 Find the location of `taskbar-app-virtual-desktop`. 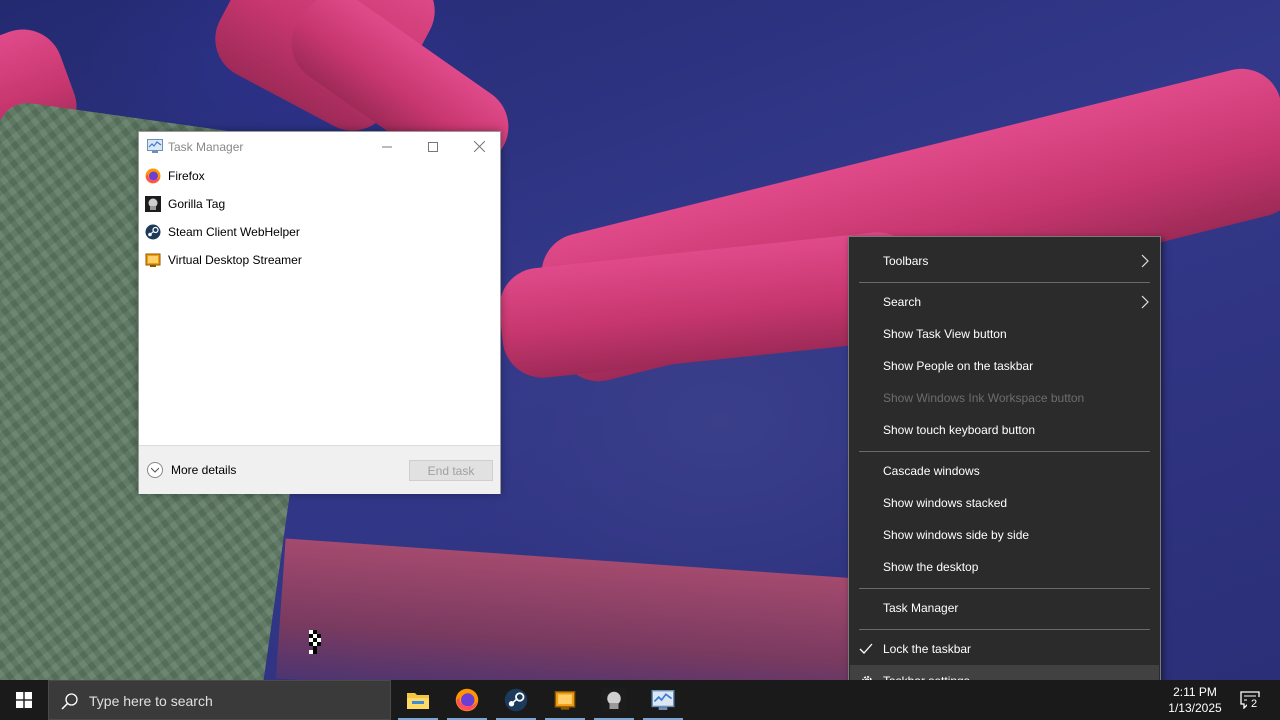

taskbar-app-virtual-desktop is located at coordinates (565, 700).